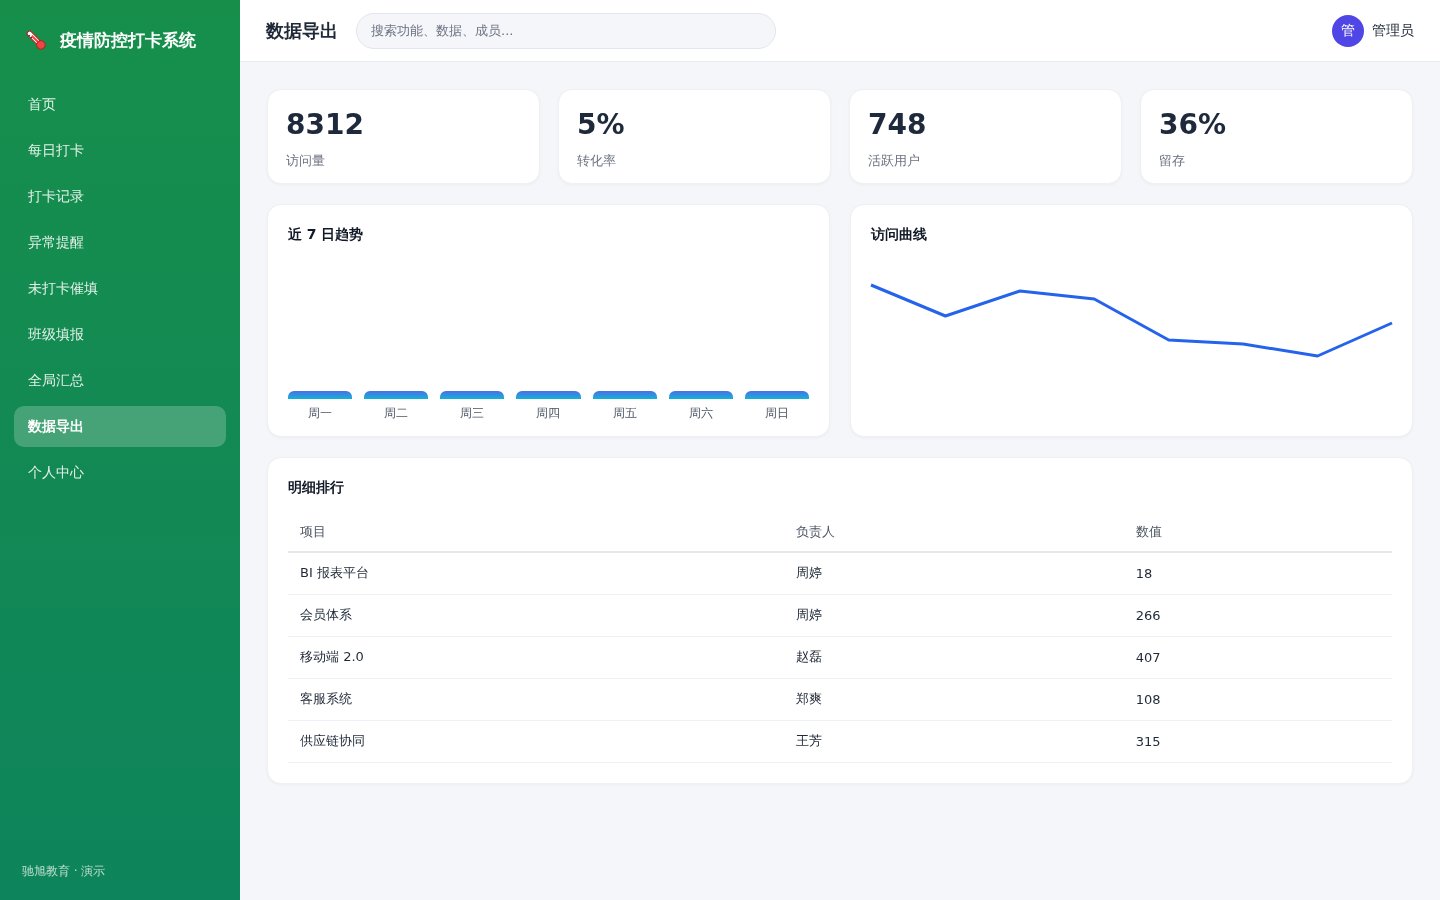 The image size is (1440, 900). I want to click on table-cell: 客服系统, so click(536, 699).